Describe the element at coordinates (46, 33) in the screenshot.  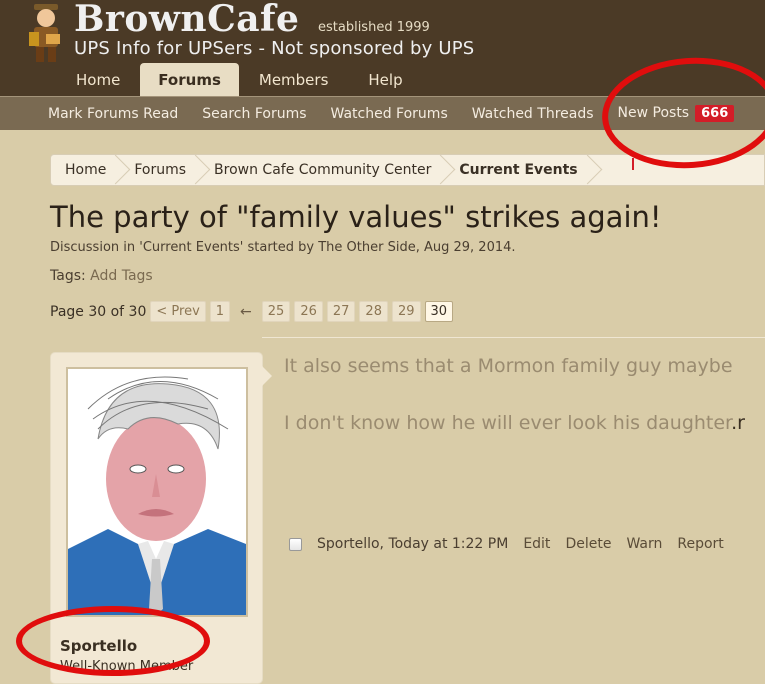
I see `mascot-logo-icon` at that location.